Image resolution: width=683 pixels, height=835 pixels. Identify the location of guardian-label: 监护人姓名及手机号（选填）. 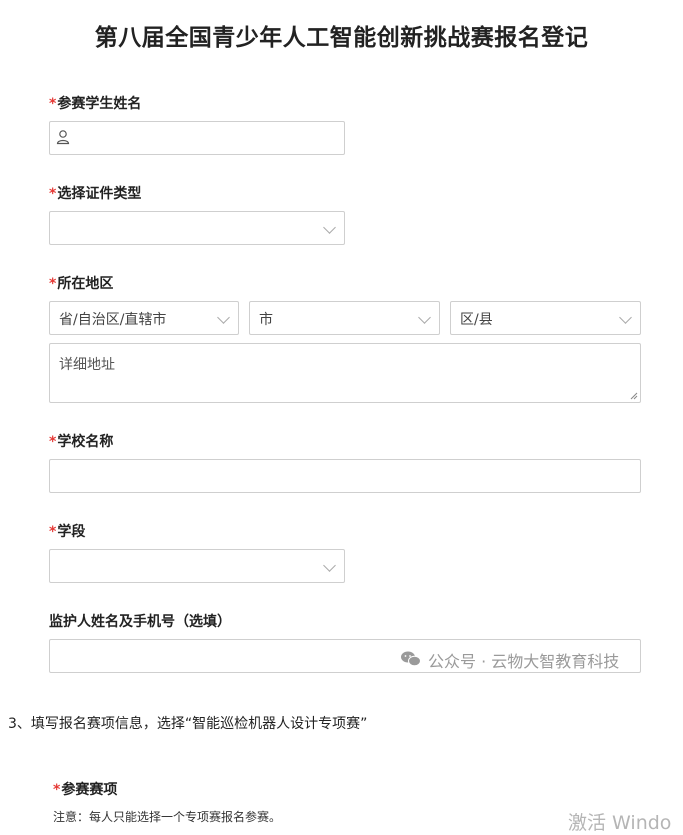
(140, 622).